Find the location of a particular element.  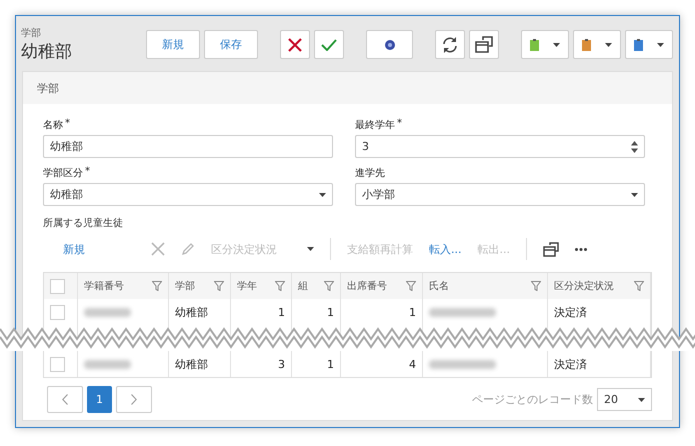

select-all-checkbox is located at coordinates (57, 286).